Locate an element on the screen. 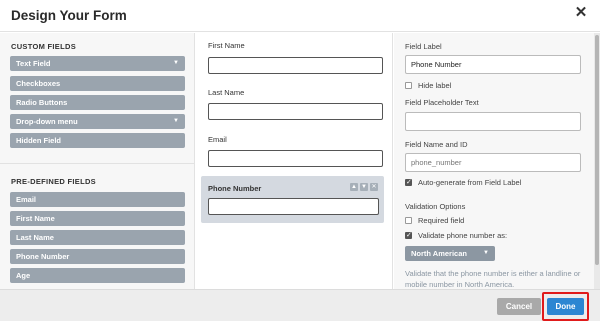 The width and height of the screenshot is (600, 321). first-name-input is located at coordinates (295, 65).